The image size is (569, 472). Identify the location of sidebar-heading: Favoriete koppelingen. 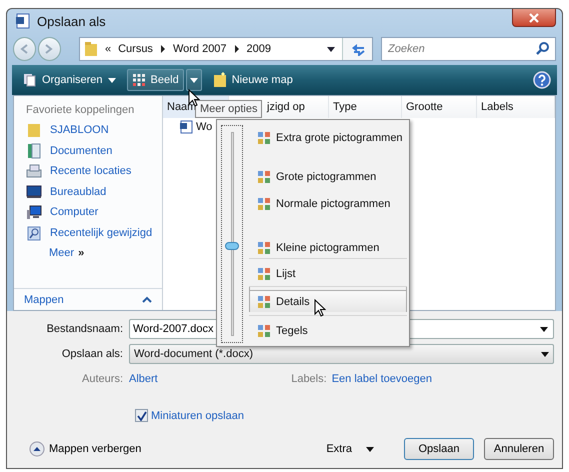
(80, 110).